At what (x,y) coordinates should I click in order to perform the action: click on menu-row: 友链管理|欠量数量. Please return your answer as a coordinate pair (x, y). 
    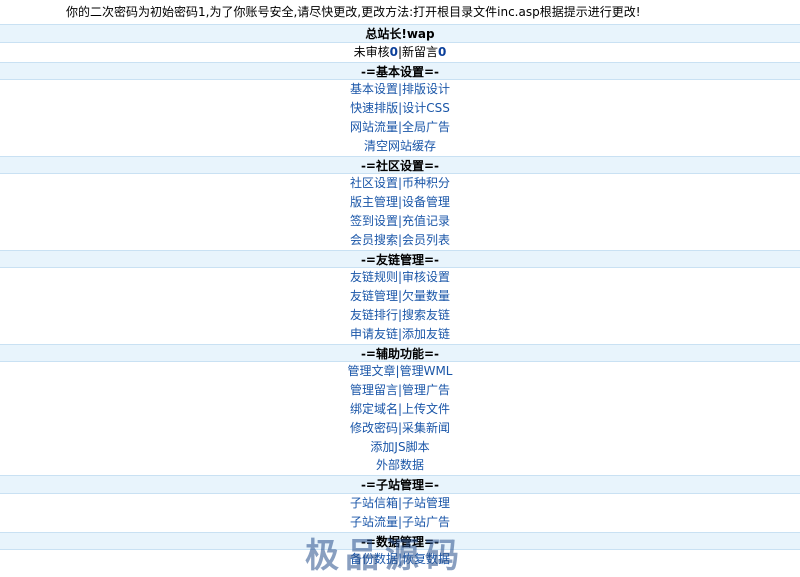
    Looking at the image, I should click on (400, 296).